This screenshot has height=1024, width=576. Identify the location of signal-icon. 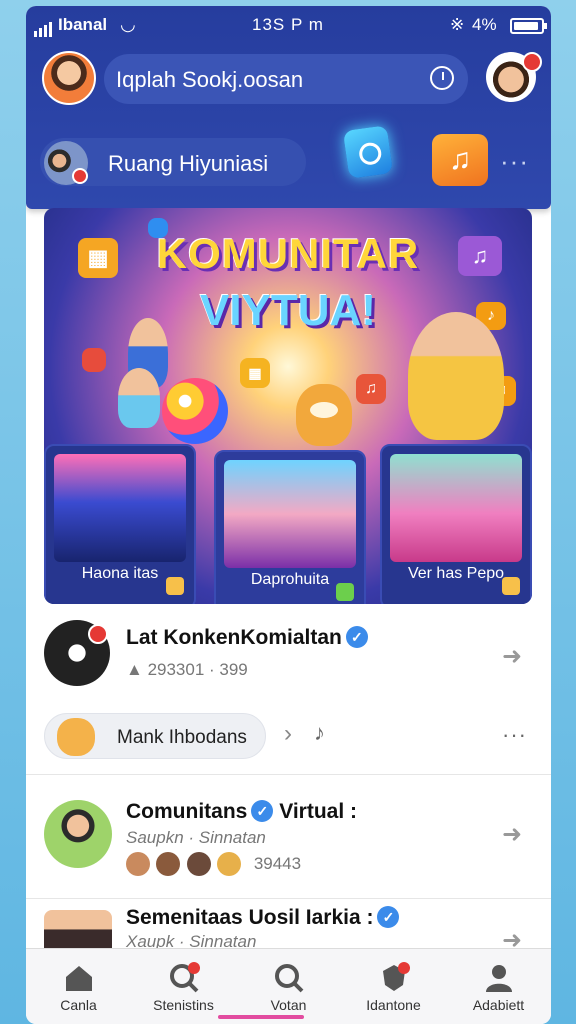
(44, 27).